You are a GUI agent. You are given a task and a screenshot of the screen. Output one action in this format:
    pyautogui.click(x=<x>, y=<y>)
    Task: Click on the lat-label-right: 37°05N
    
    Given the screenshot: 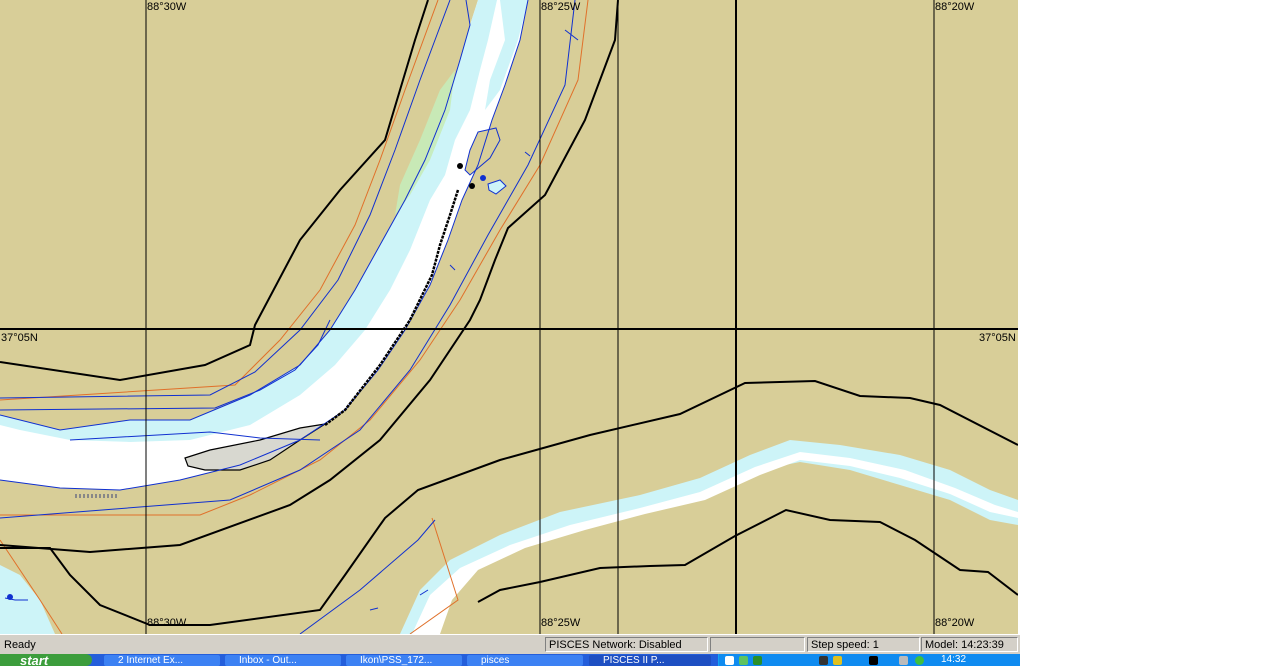 What is the action you would take?
    pyautogui.click(x=997, y=338)
    